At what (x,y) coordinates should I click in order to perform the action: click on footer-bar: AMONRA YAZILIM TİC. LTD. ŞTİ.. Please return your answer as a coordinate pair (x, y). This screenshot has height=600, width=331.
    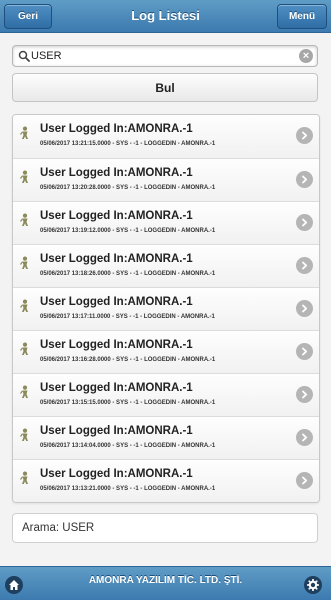
    Looking at the image, I should click on (165, 583).